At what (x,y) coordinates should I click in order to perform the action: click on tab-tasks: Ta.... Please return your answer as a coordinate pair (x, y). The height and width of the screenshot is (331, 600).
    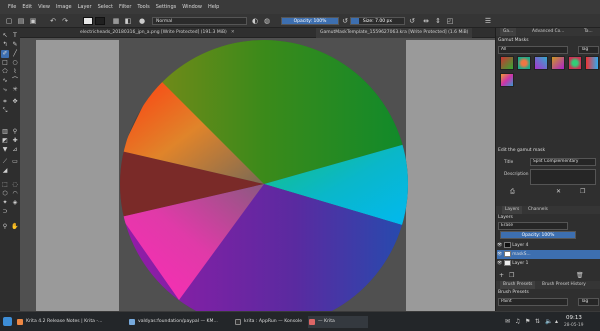
    Looking at the image, I should click on (588, 32).